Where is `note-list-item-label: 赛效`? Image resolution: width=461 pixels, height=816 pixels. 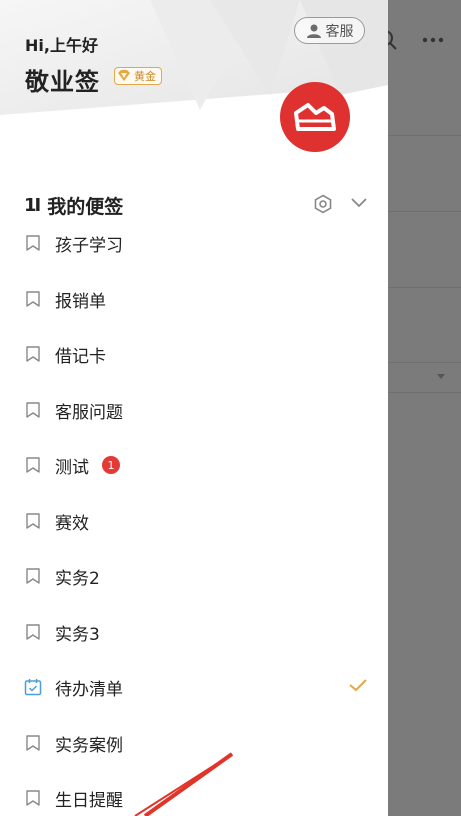 note-list-item-label: 赛效 is located at coordinates (72, 523).